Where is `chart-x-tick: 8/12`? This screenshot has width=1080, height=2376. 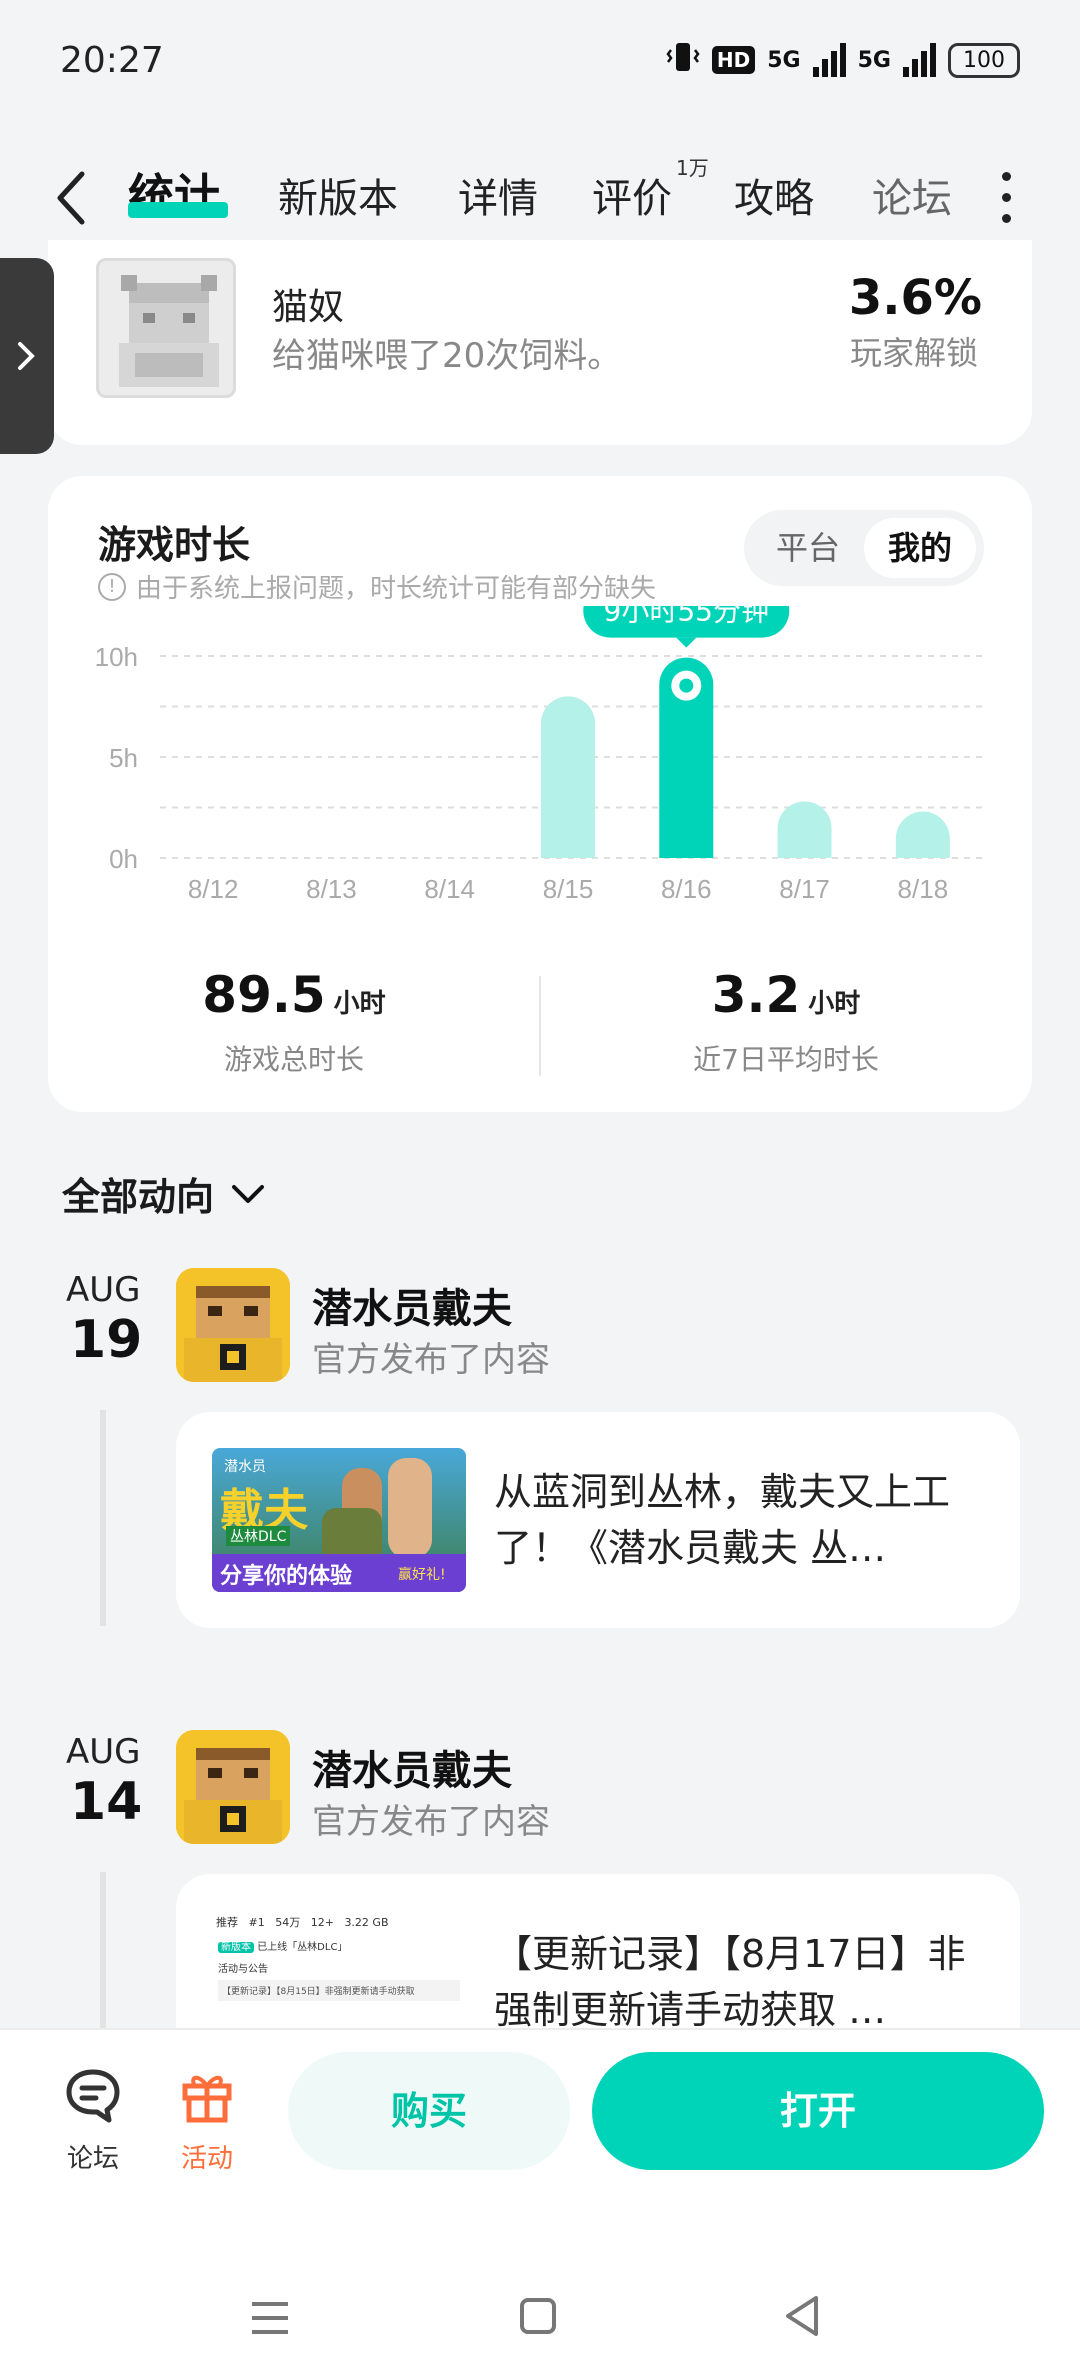 chart-x-tick: 8/12 is located at coordinates (213, 889).